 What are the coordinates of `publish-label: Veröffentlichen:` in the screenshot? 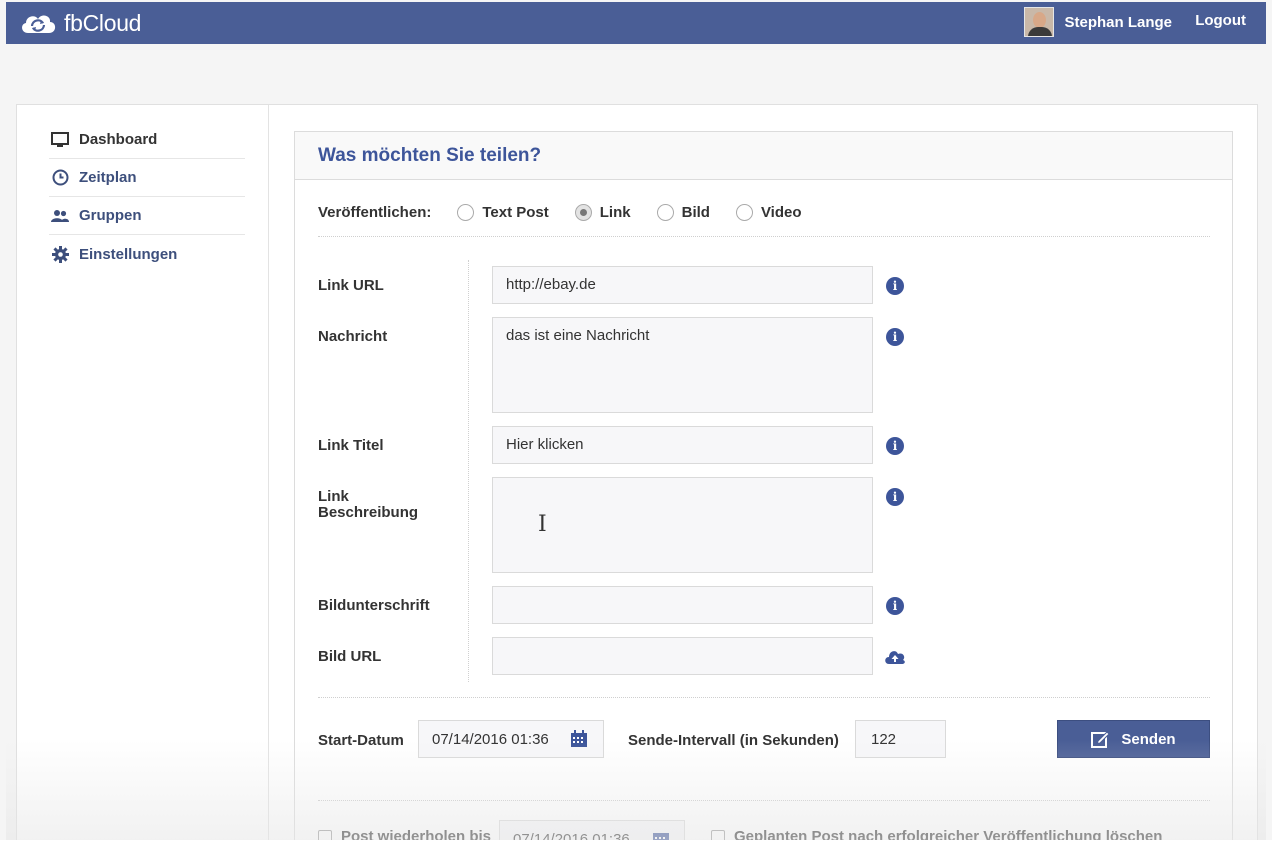 It's located at (375, 212).